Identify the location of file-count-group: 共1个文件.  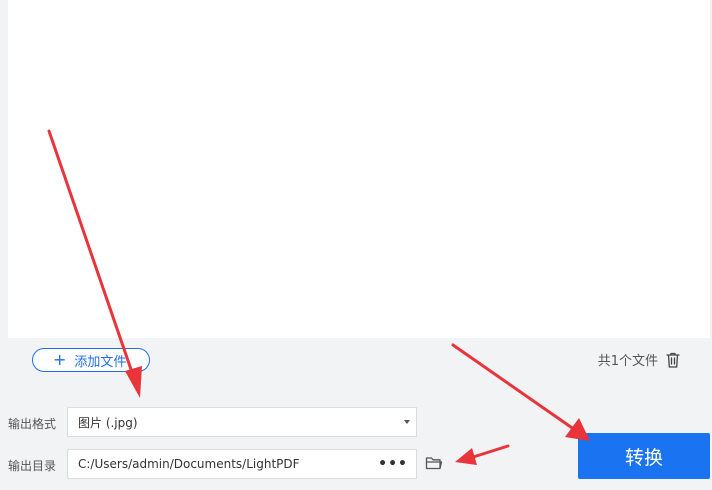
(639, 359).